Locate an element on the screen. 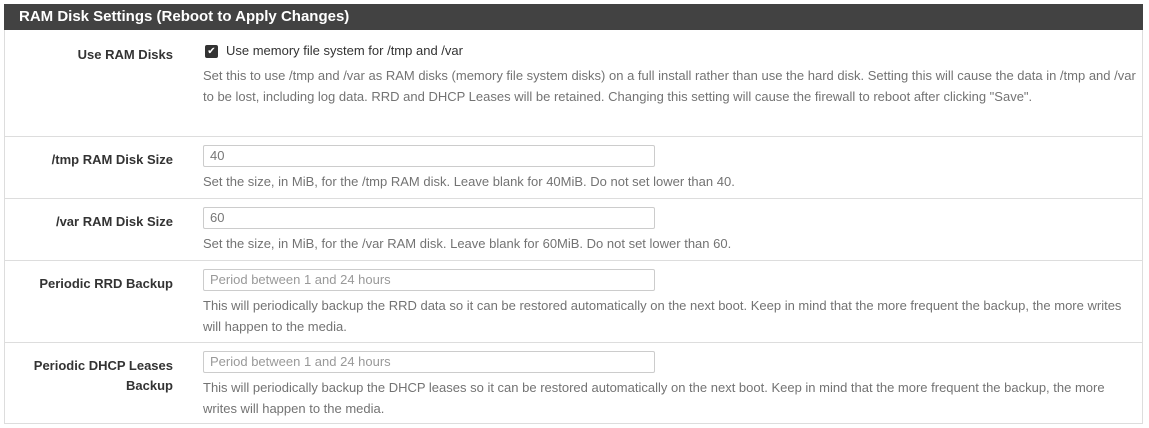 The height and width of the screenshot is (428, 1149). periodic-dhcp-backup-input: Period between 1 and 24 hours is located at coordinates (429, 362).